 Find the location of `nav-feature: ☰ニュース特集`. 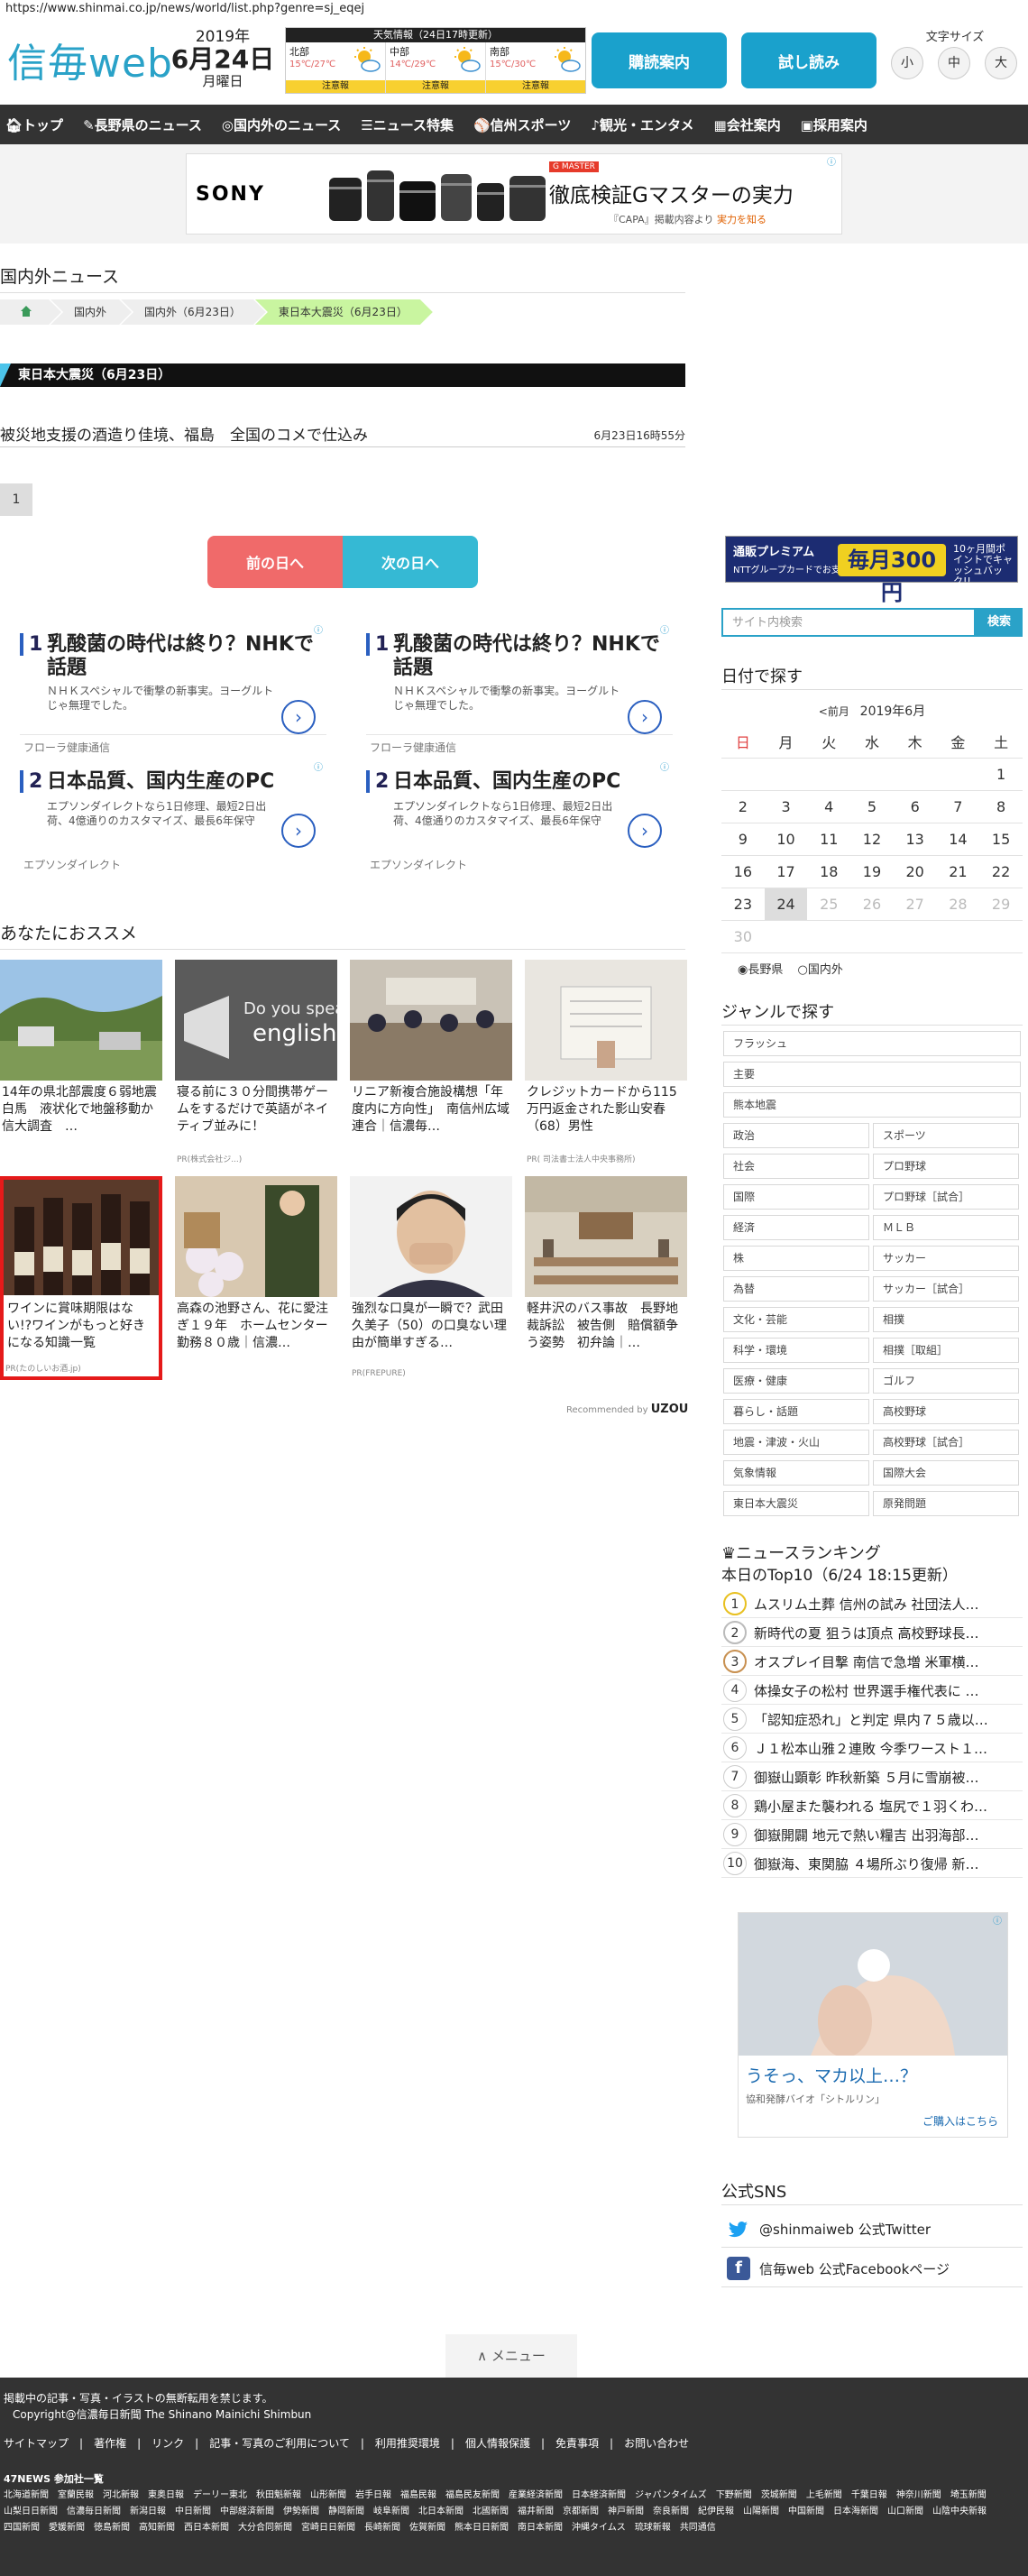

nav-feature: ☰ニュース特集 is located at coordinates (408, 125).